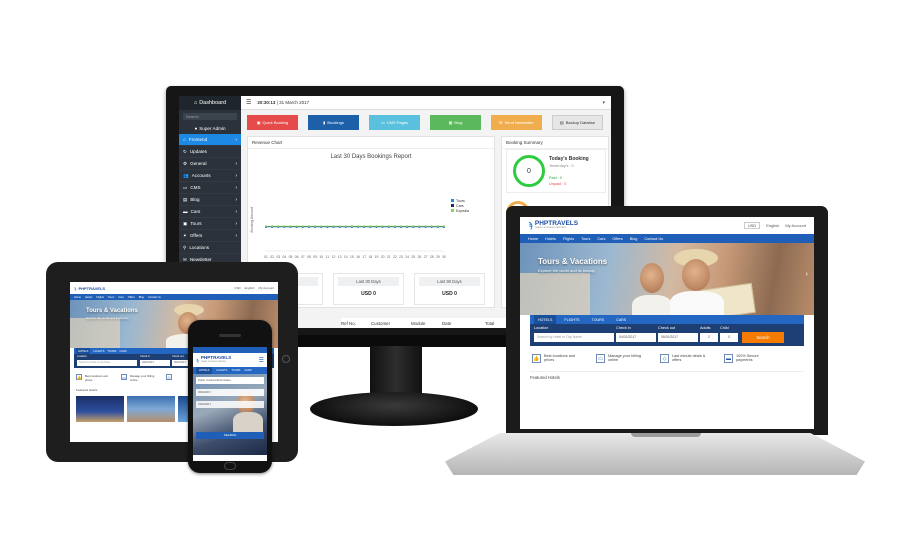 Image resolution: width=899 pixels, height=549 pixels. I want to click on sidebar-search-input: Search, so click(210, 116).